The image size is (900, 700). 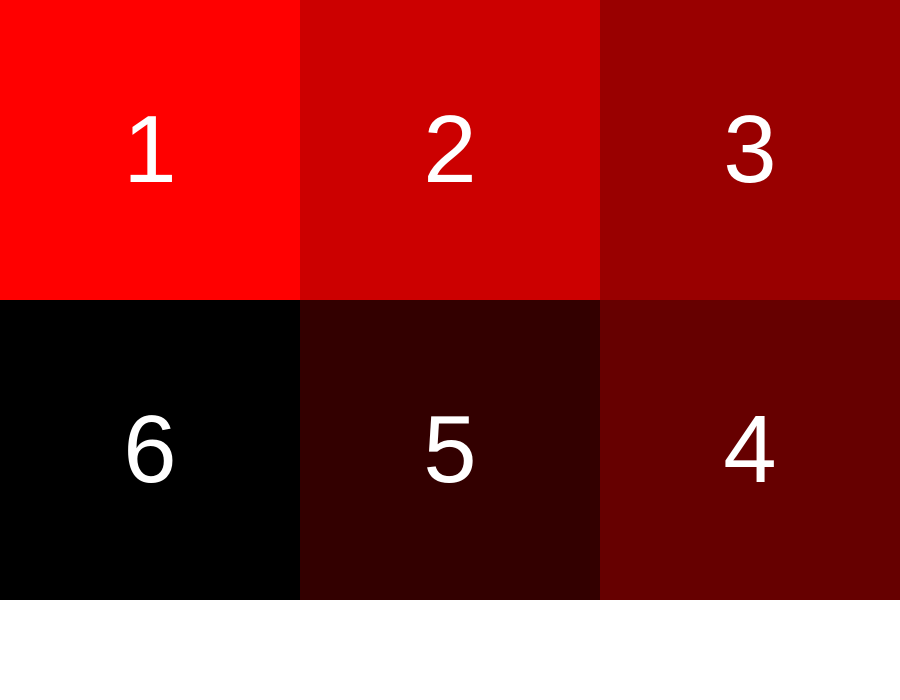 I want to click on tile-number: 4, so click(x=750, y=449).